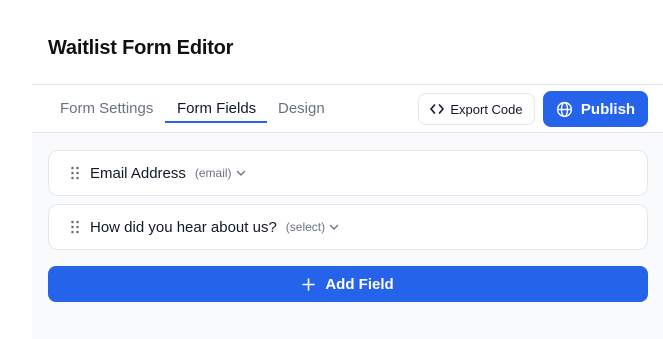 Image resolution: width=663 pixels, height=339 pixels. I want to click on add-field-button: Add Field, so click(348, 284).